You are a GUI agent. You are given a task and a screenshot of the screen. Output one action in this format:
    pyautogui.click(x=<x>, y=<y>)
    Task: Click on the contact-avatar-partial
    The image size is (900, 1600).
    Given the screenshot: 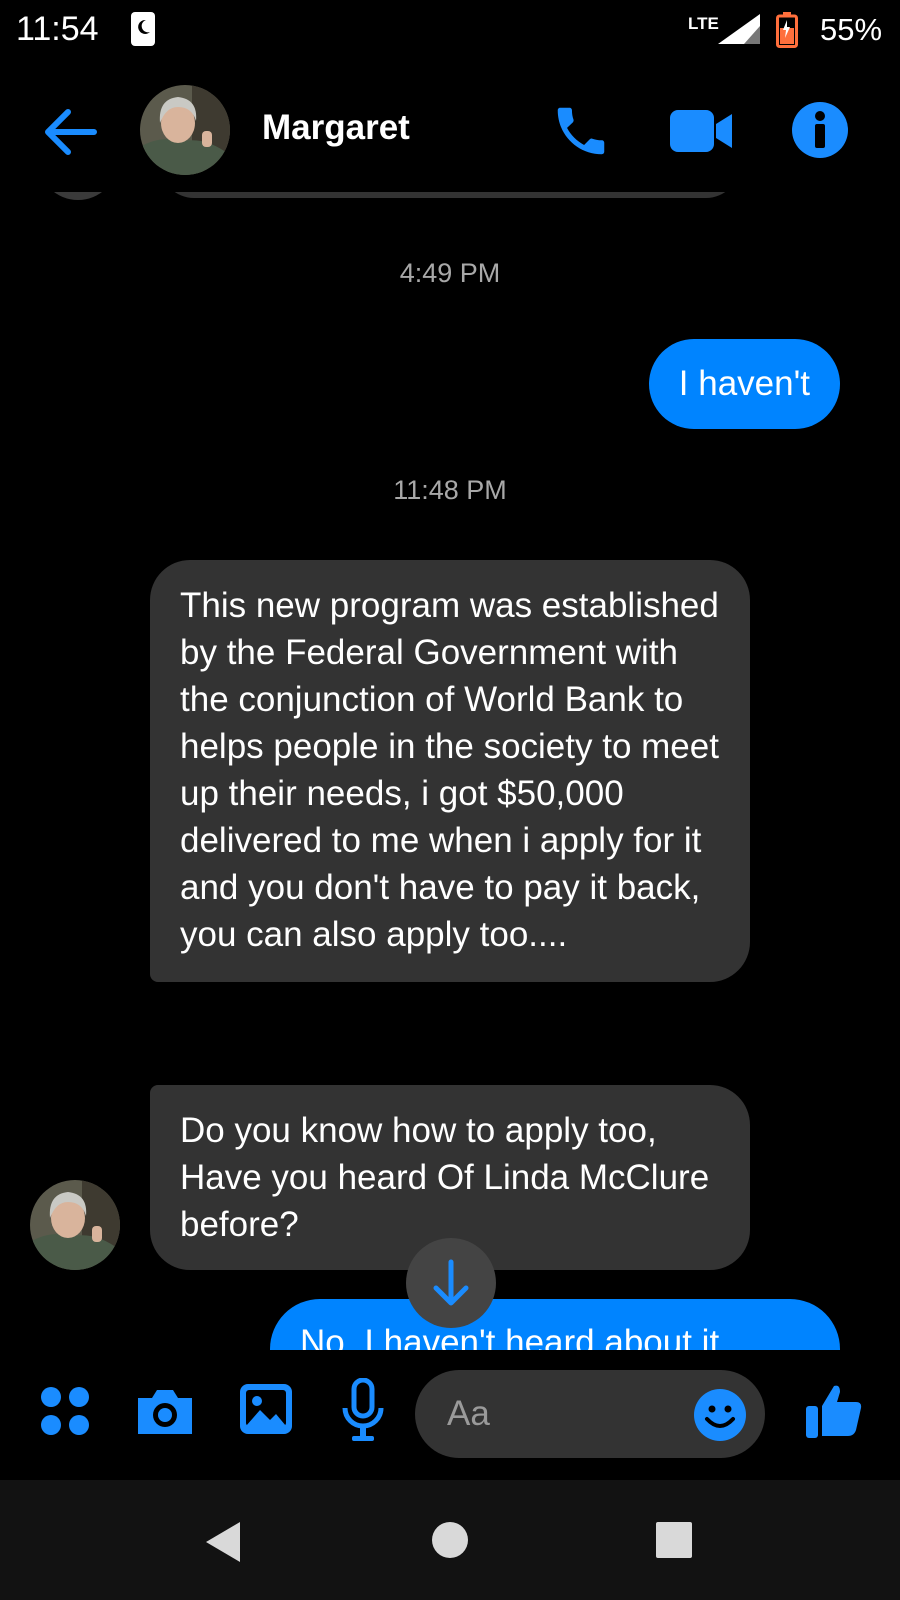 What is the action you would take?
    pyautogui.click(x=78, y=196)
    